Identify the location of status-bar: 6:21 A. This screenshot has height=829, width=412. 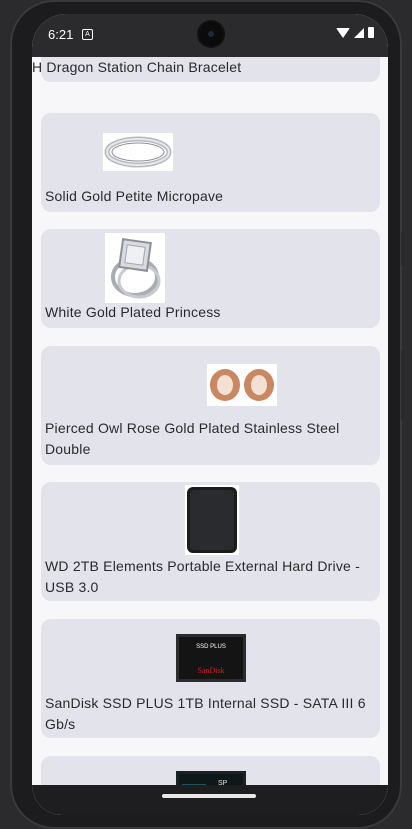
(210, 35).